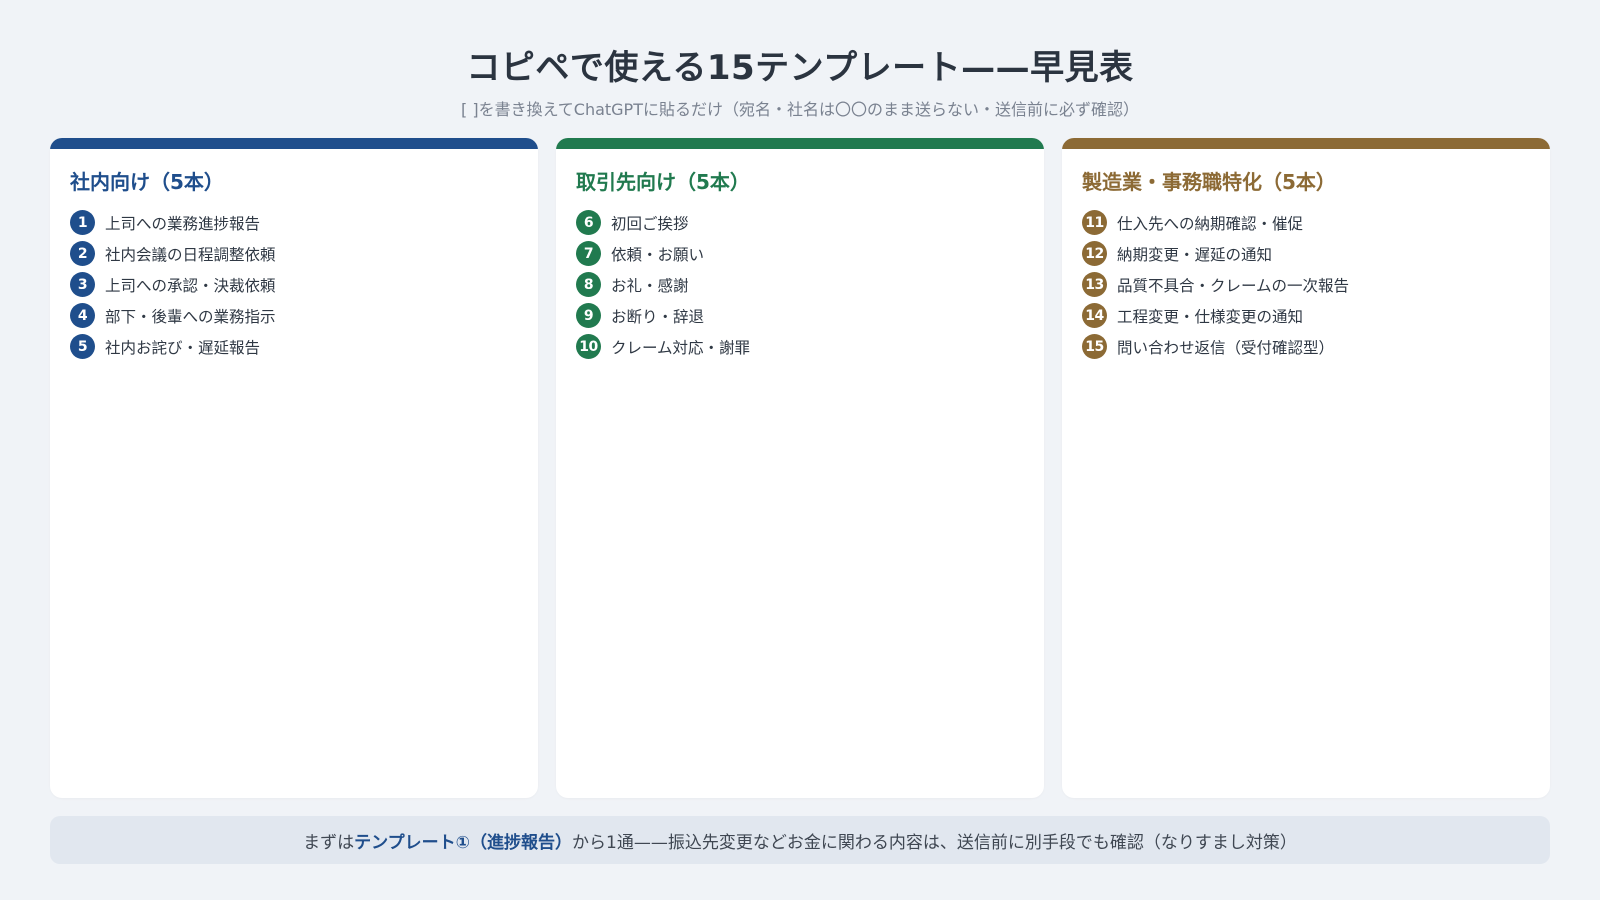 The width and height of the screenshot is (1600, 900). What do you see at coordinates (304, 315) in the screenshot?
I see `list-item: 4 部下・後輩への業務指示` at bounding box center [304, 315].